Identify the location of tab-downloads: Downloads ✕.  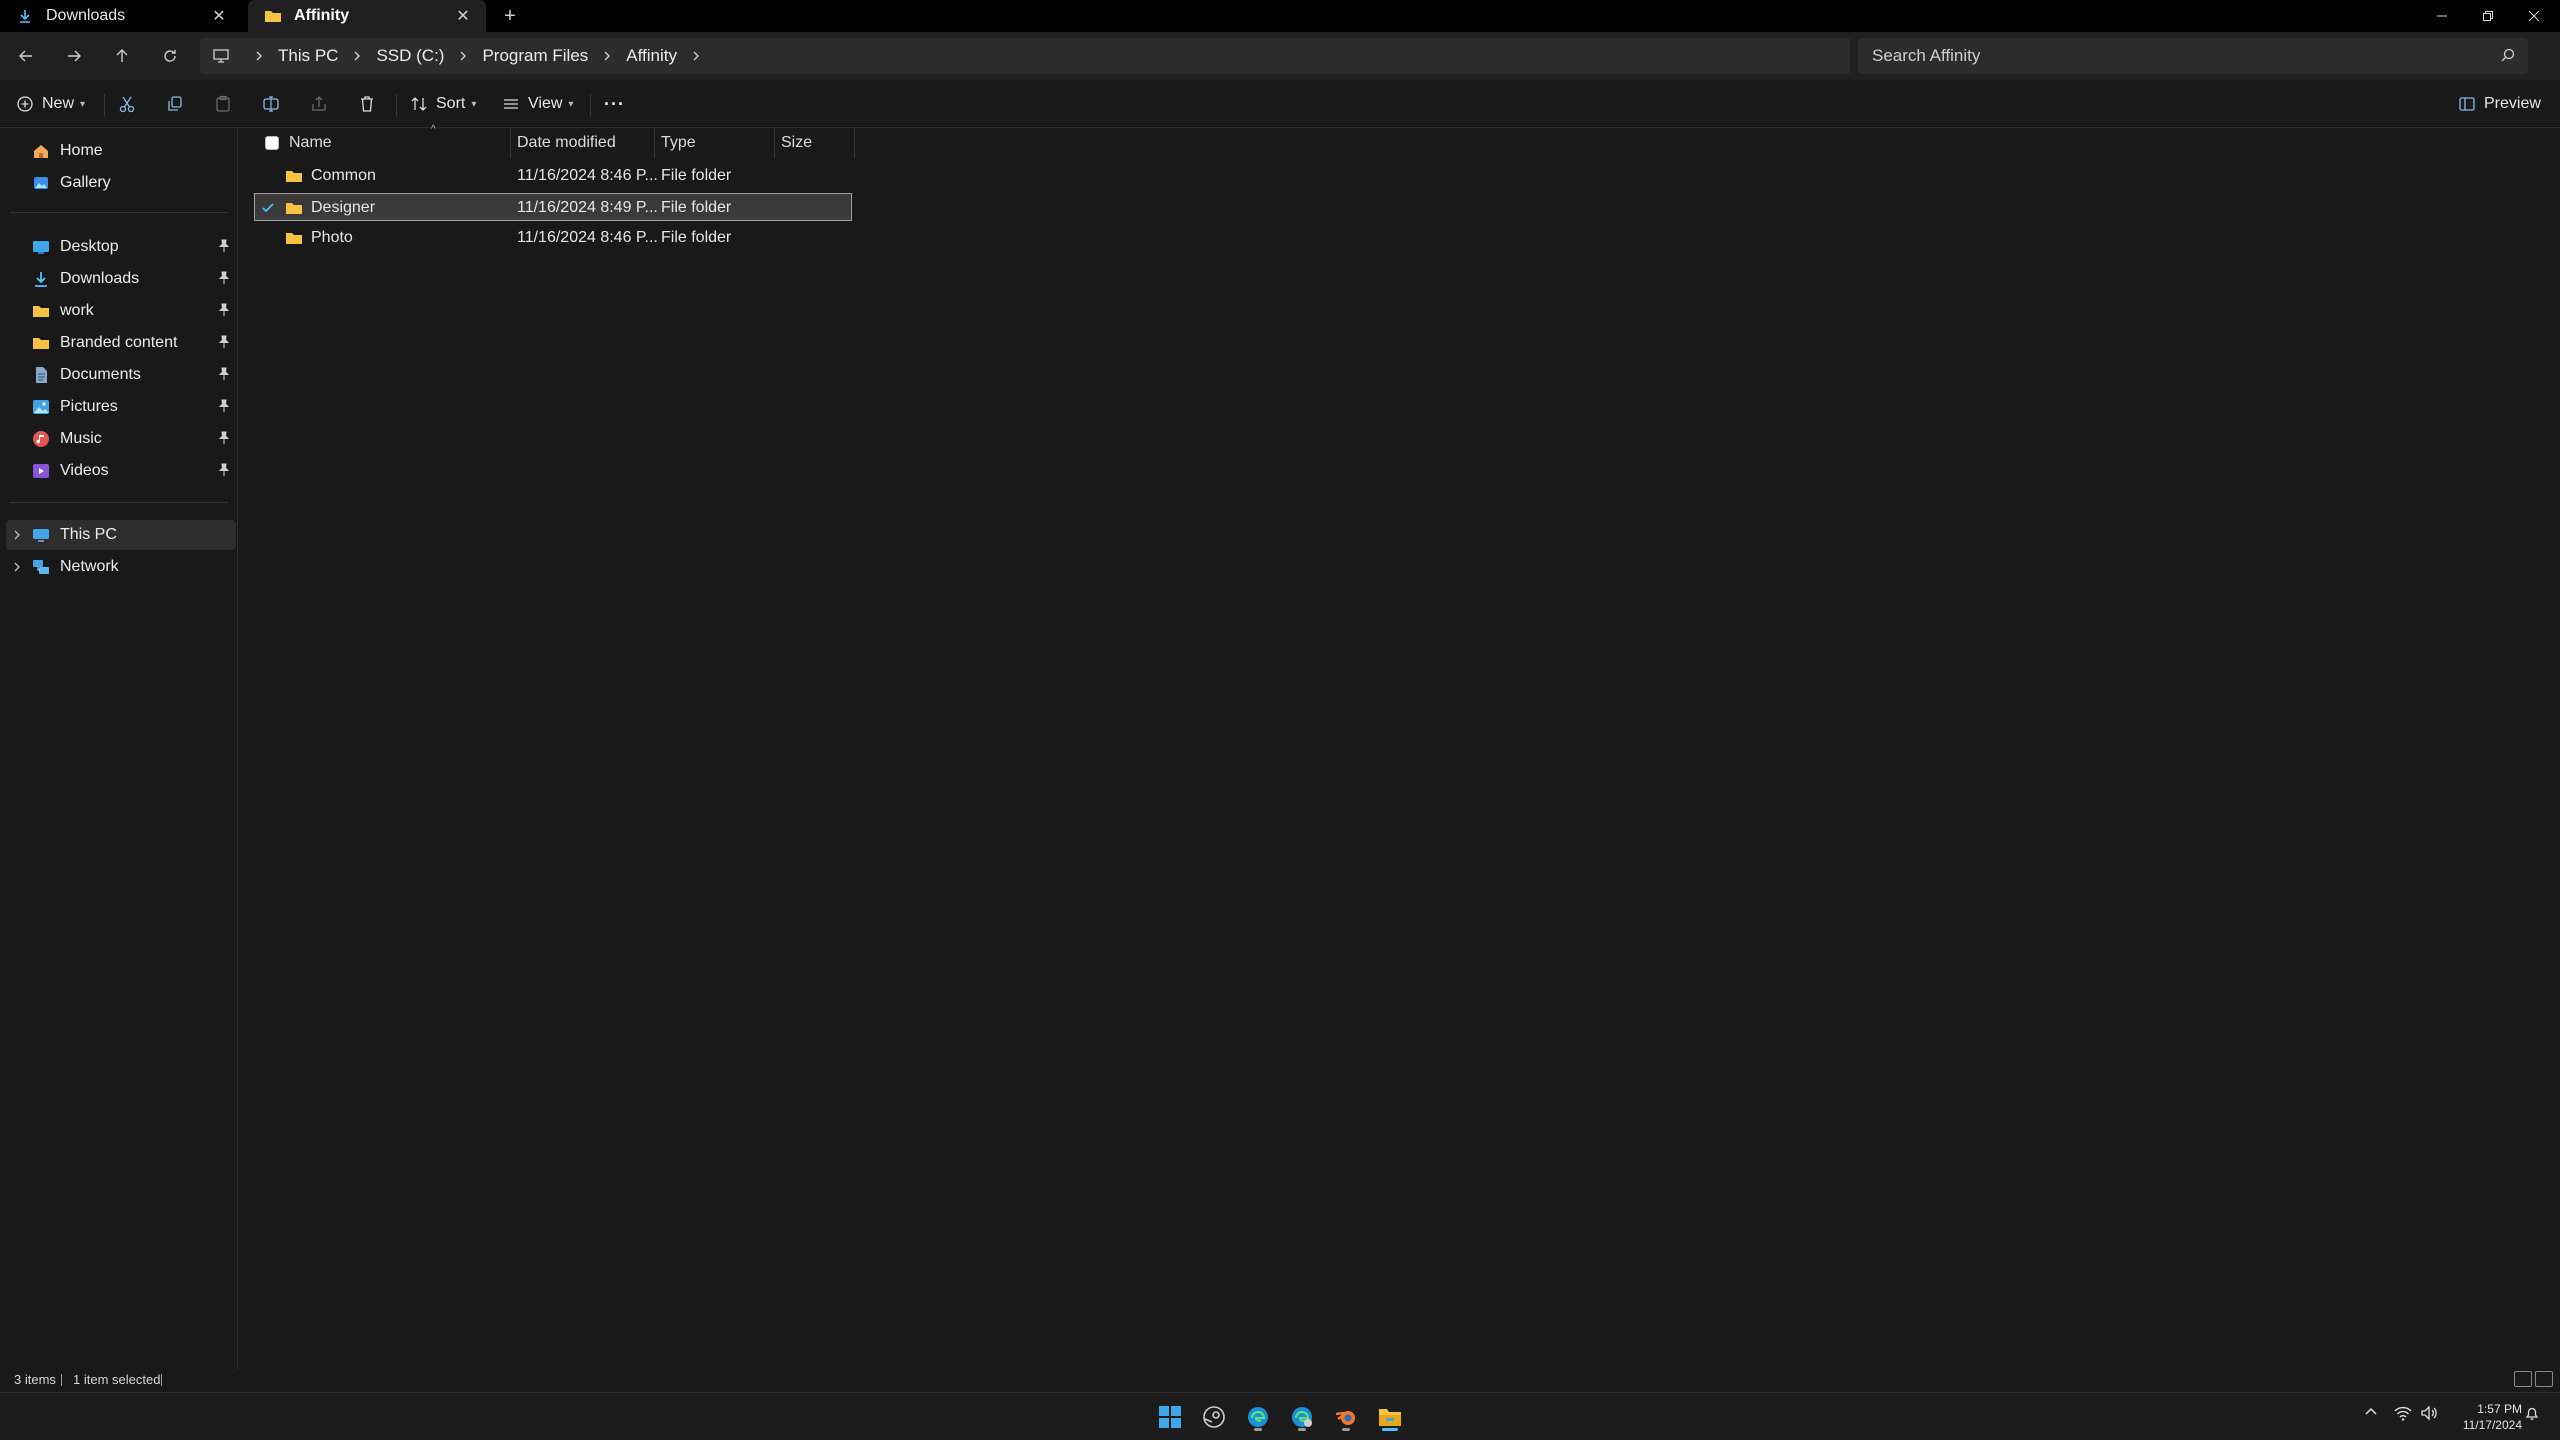
(121, 16).